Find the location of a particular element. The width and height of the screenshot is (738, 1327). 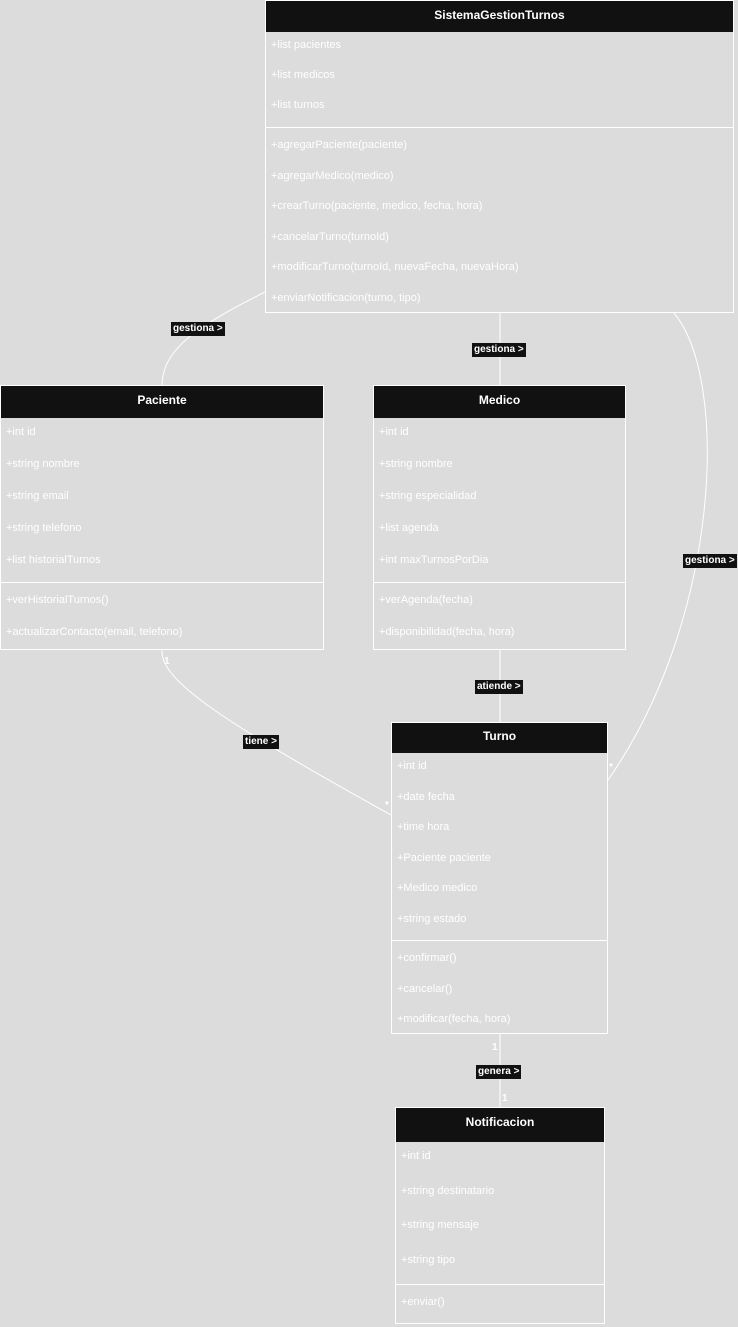

edge-label-sistema-paciente: gestiona > is located at coordinates (198, 329).